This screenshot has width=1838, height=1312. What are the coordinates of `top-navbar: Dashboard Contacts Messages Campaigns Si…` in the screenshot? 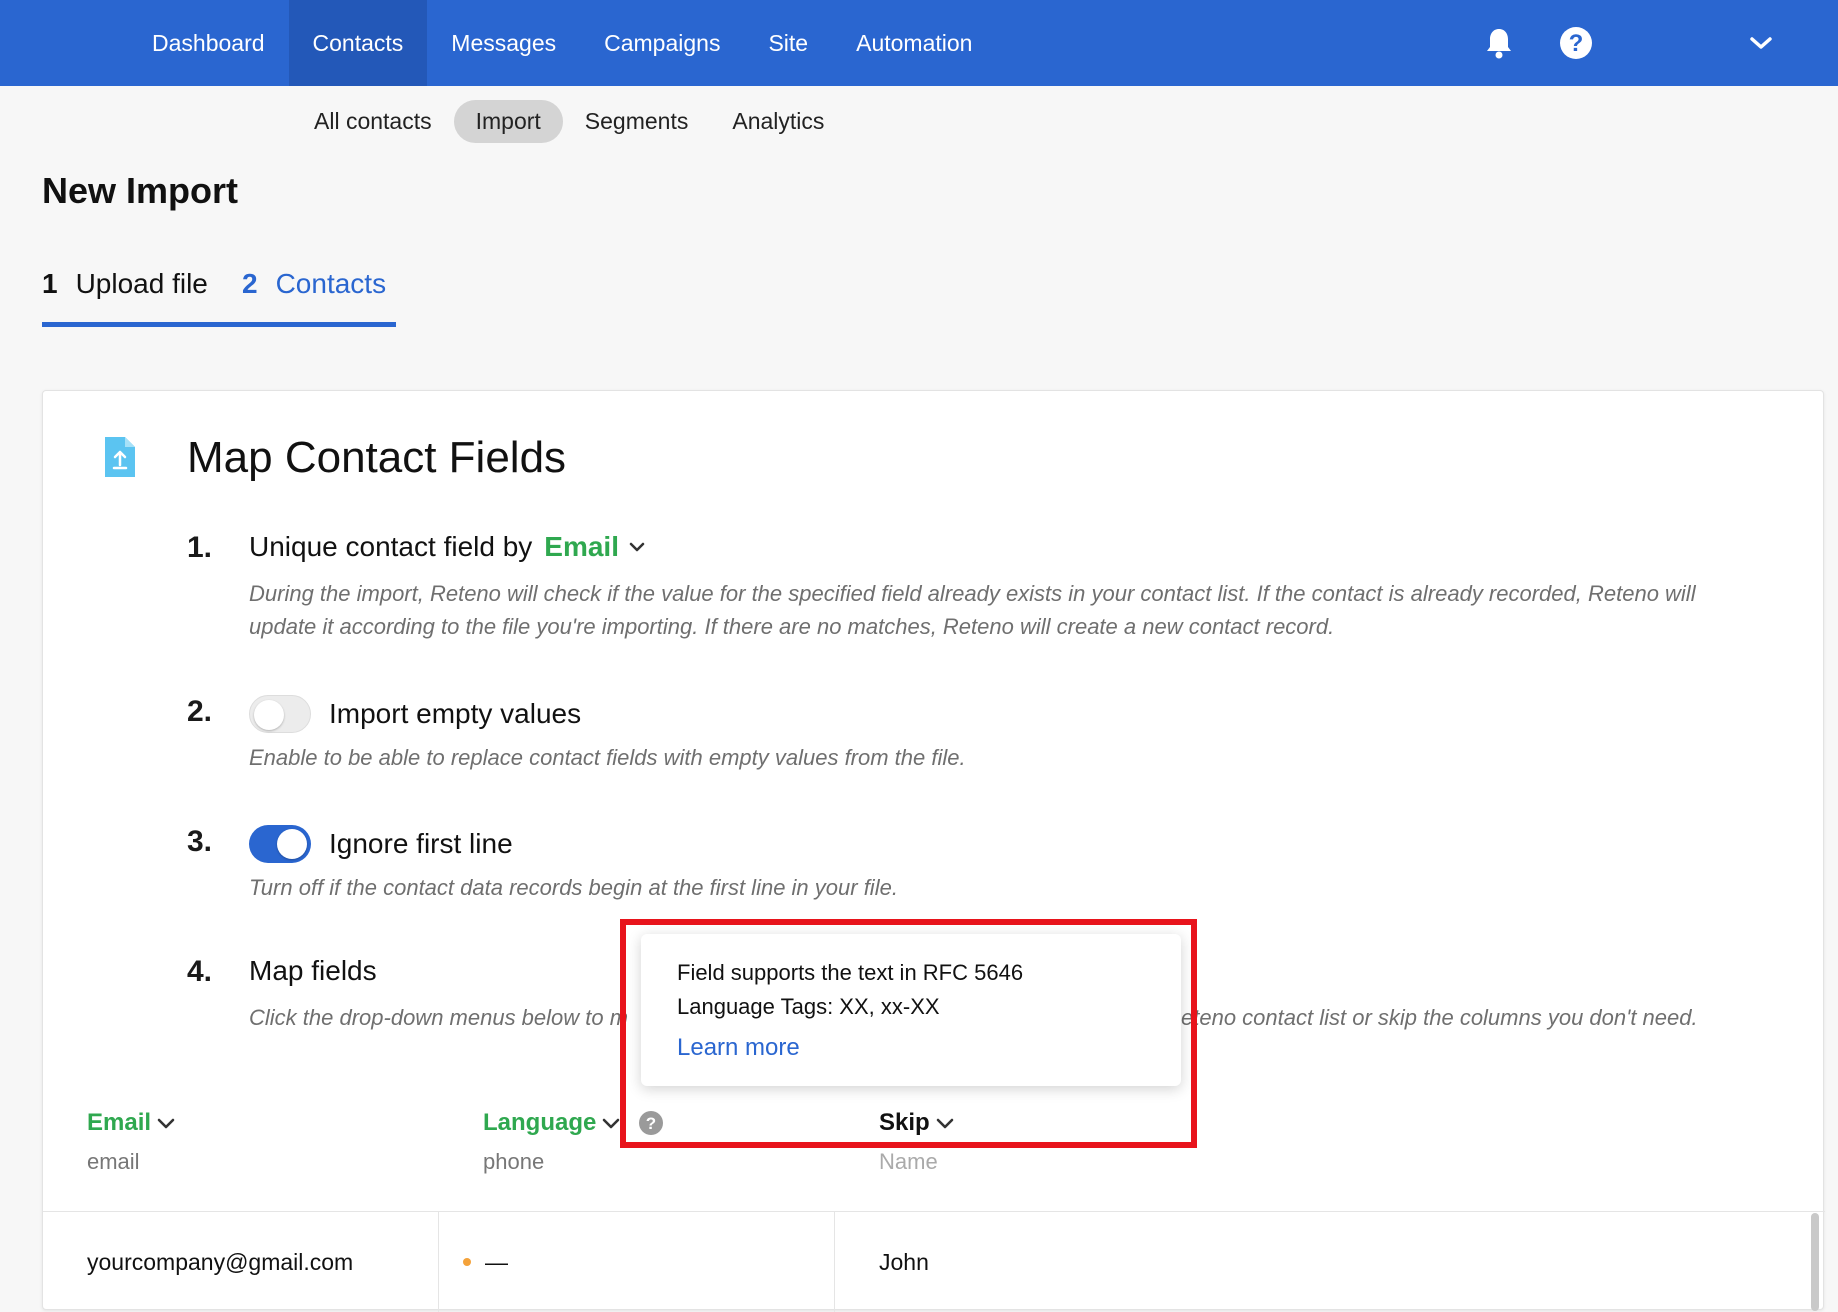 It's located at (919, 43).